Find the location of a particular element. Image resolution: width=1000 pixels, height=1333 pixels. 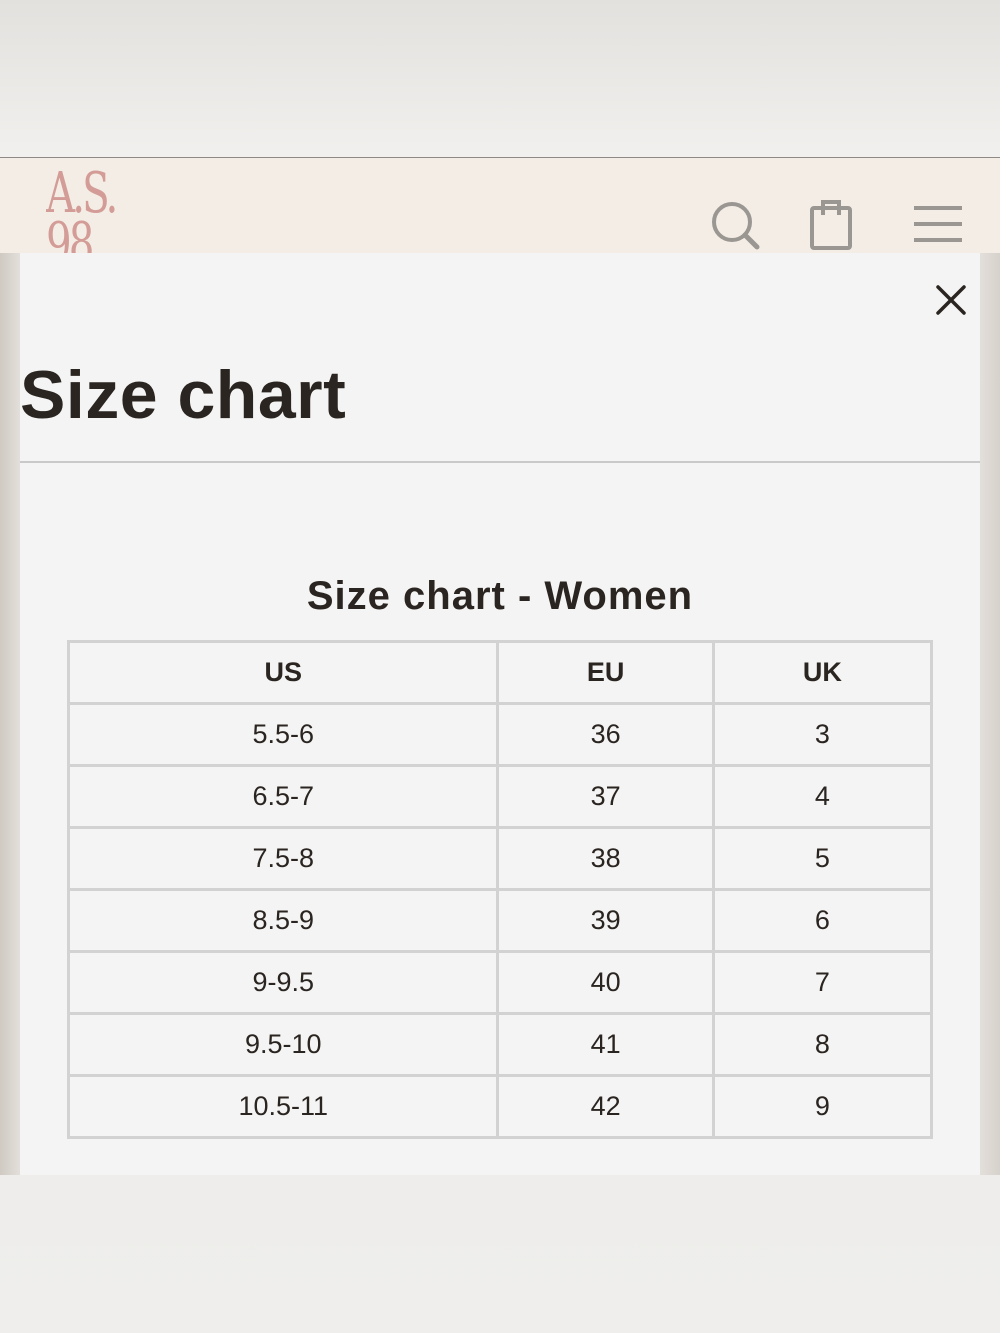

search-button is located at coordinates (734, 224).